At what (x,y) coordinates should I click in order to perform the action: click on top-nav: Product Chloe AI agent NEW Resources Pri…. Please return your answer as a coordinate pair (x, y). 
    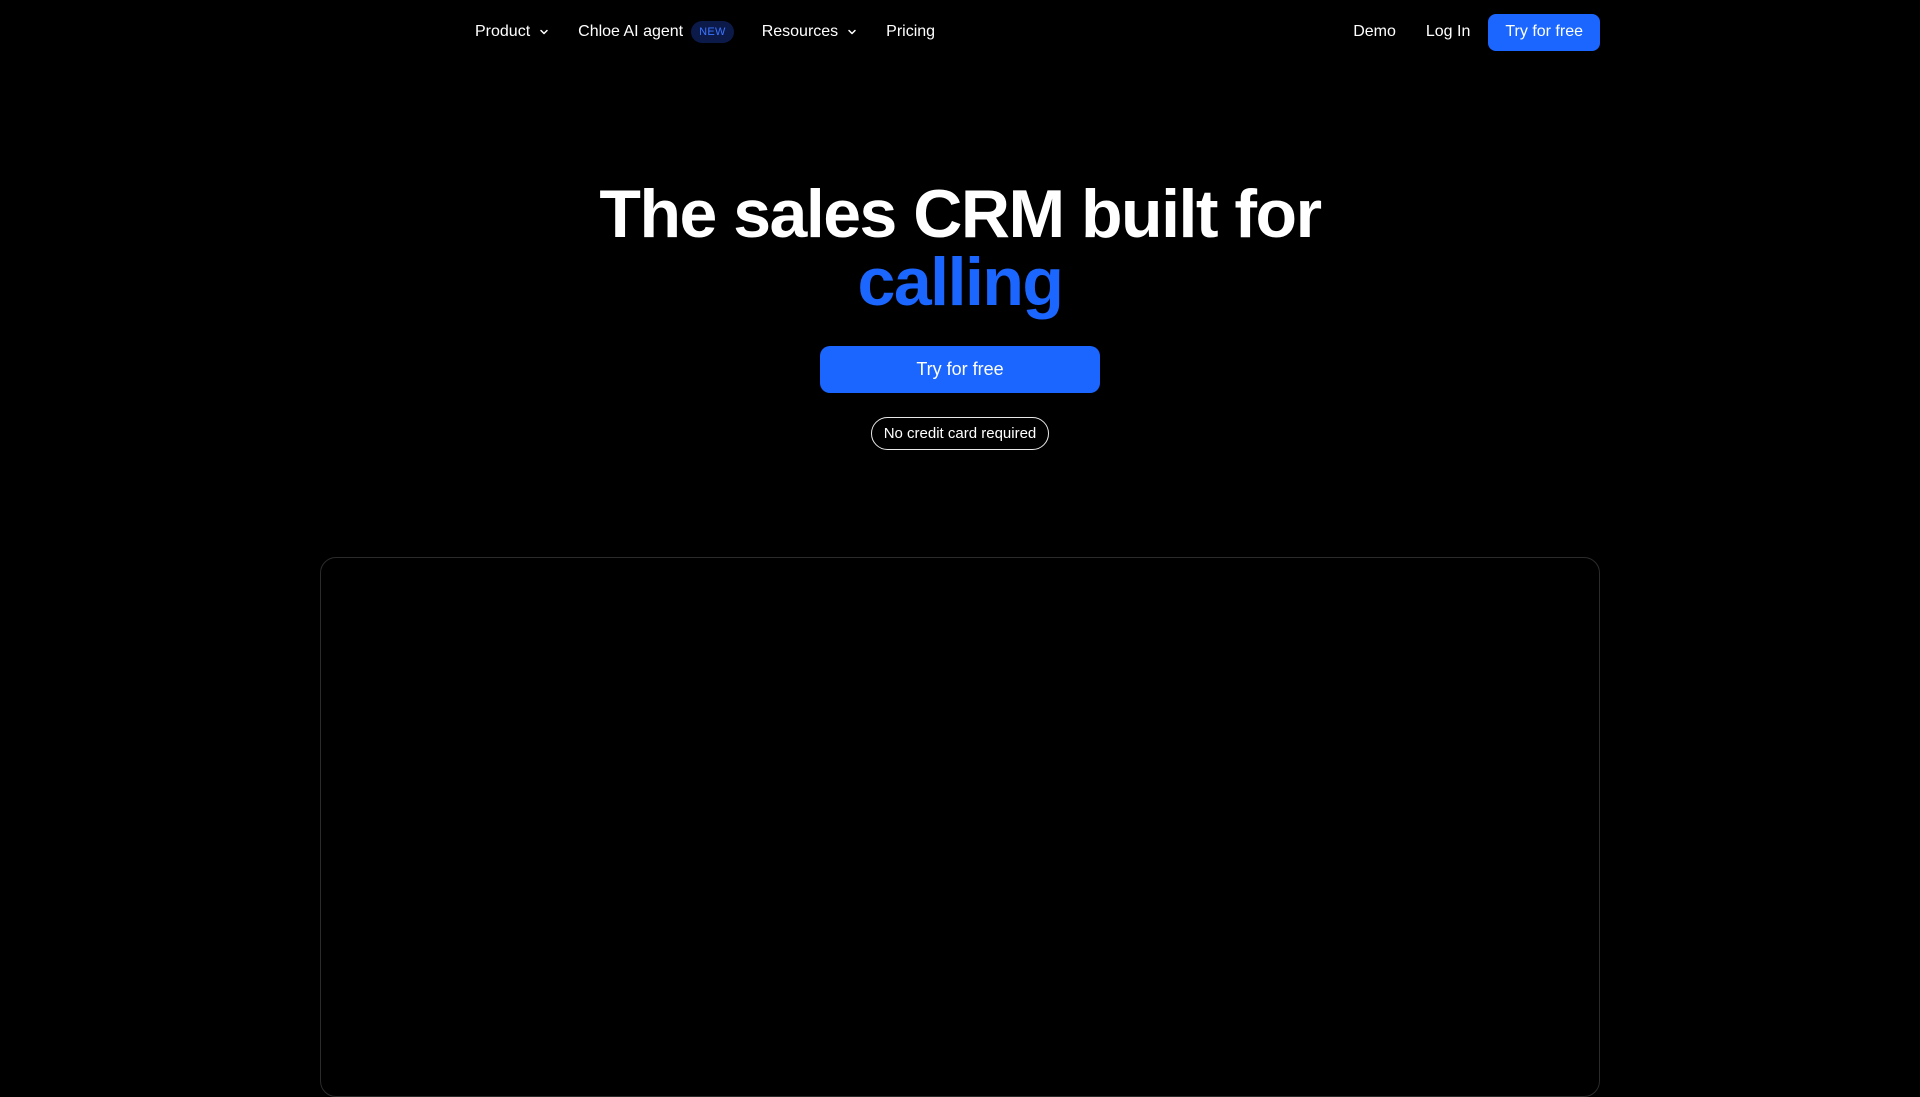
    Looking at the image, I should click on (960, 32).